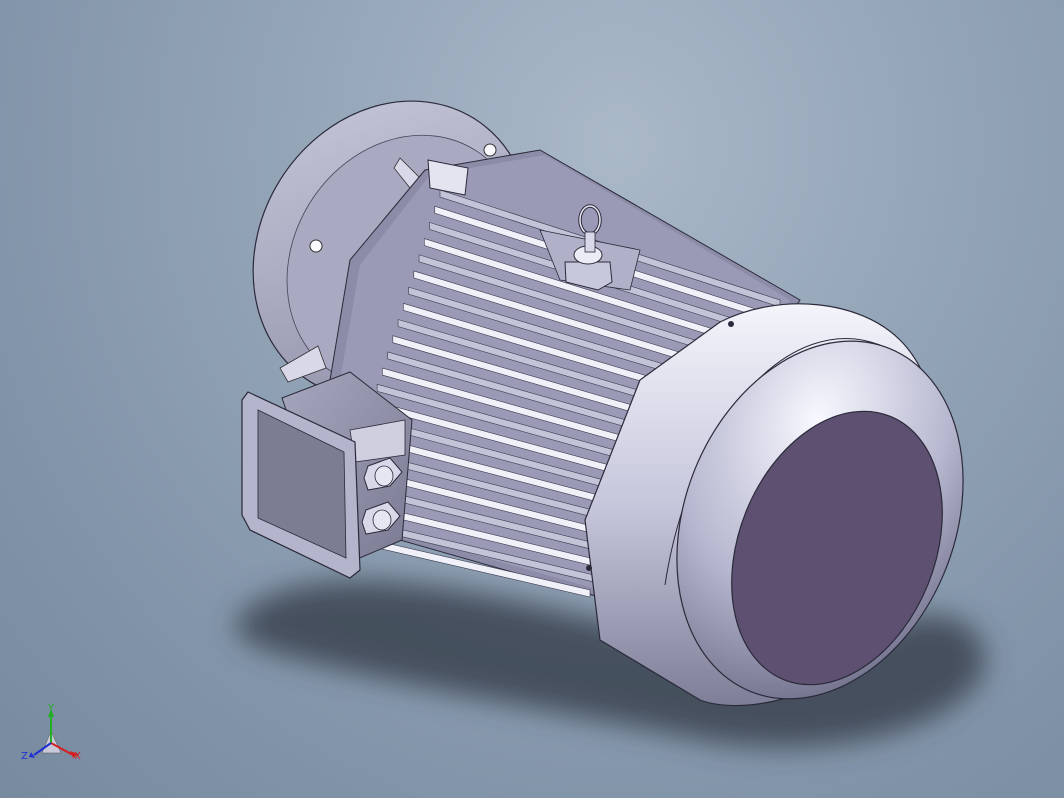 The width and height of the screenshot is (1064, 798). Describe the element at coordinates (24, 756) in the screenshot. I see `z-axis-label: Z` at that location.